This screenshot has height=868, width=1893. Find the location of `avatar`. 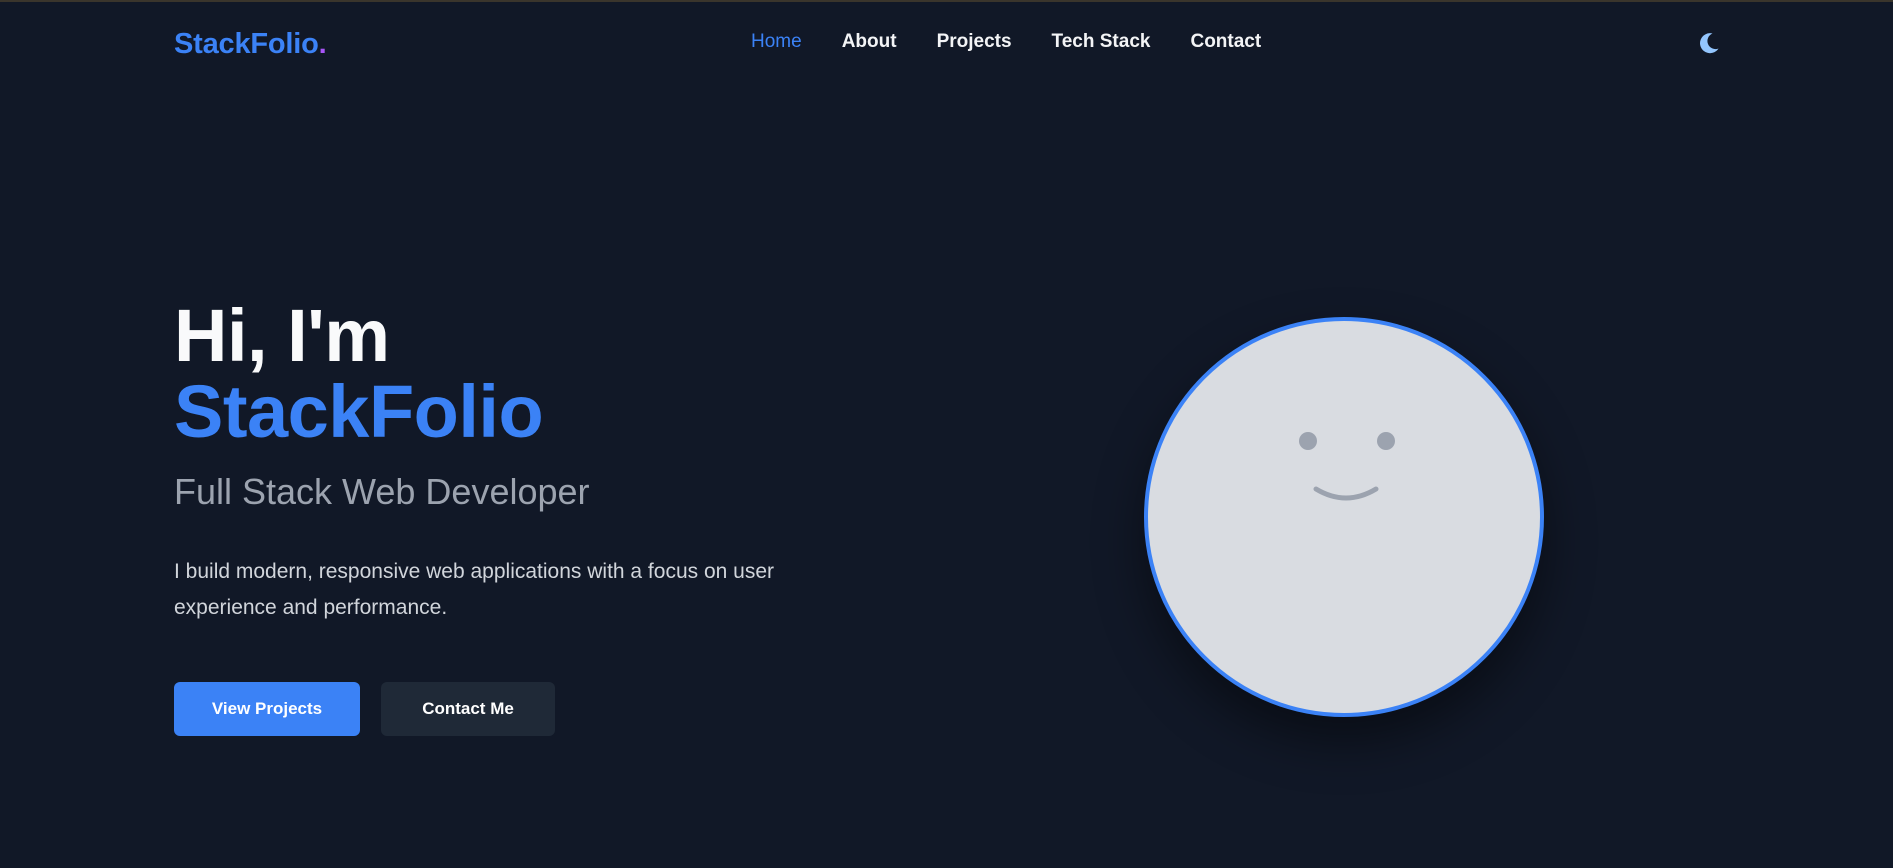

avatar is located at coordinates (1344, 517).